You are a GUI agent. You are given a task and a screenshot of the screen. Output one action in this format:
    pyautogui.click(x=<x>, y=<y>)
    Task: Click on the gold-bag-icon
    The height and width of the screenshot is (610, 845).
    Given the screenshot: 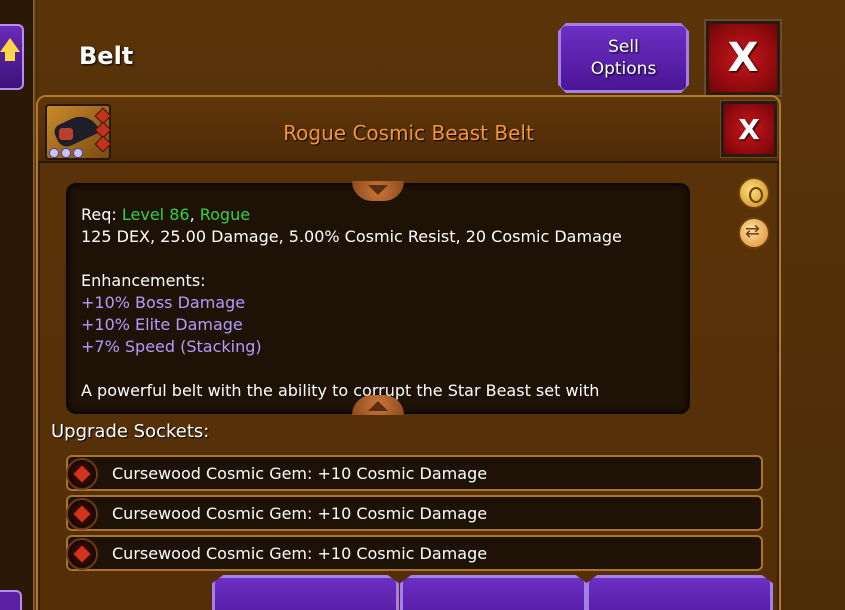 What is the action you would take?
    pyautogui.click(x=754, y=193)
    